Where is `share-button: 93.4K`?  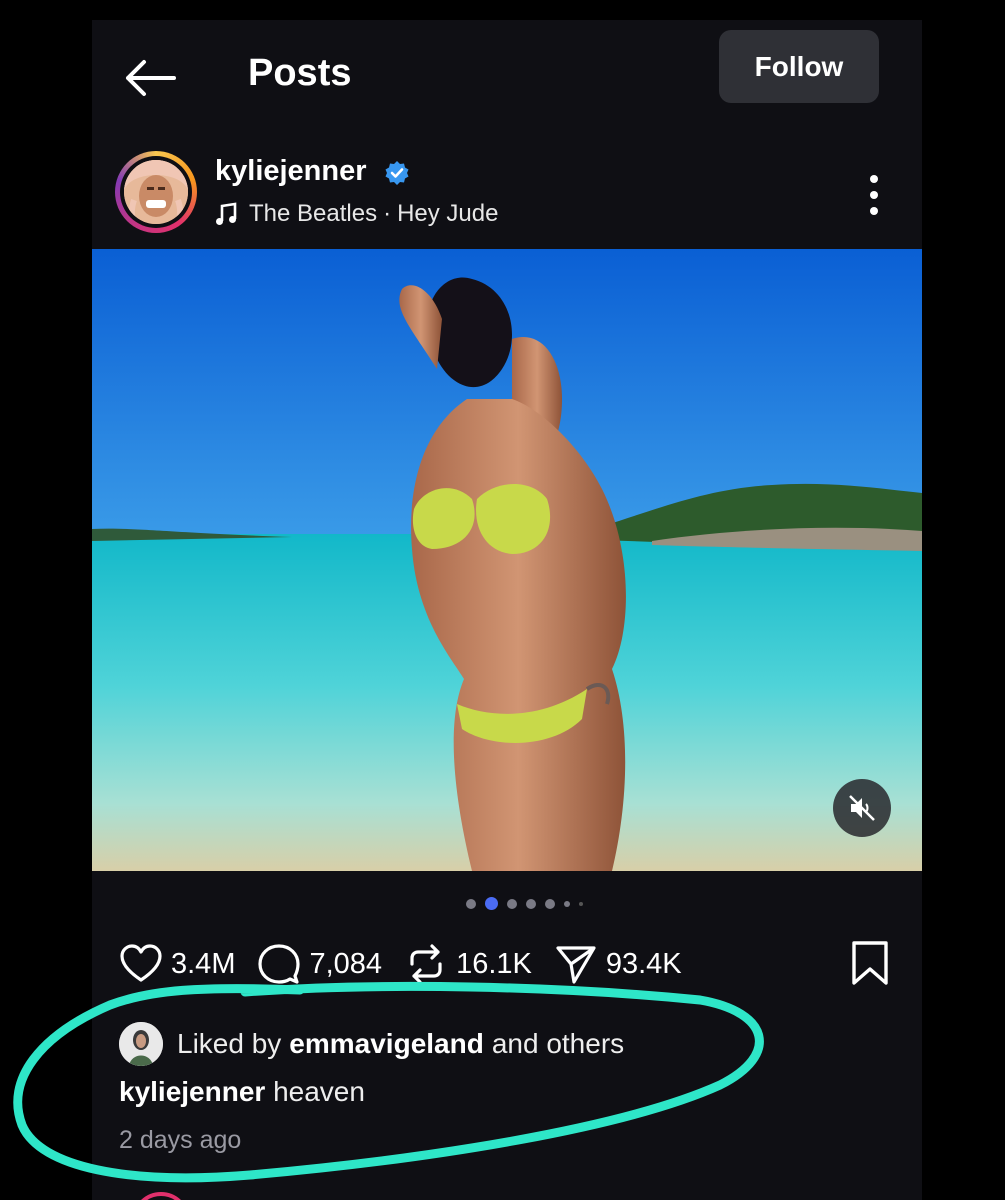
share-button: 93.4K is located at coordinates (618, 964).